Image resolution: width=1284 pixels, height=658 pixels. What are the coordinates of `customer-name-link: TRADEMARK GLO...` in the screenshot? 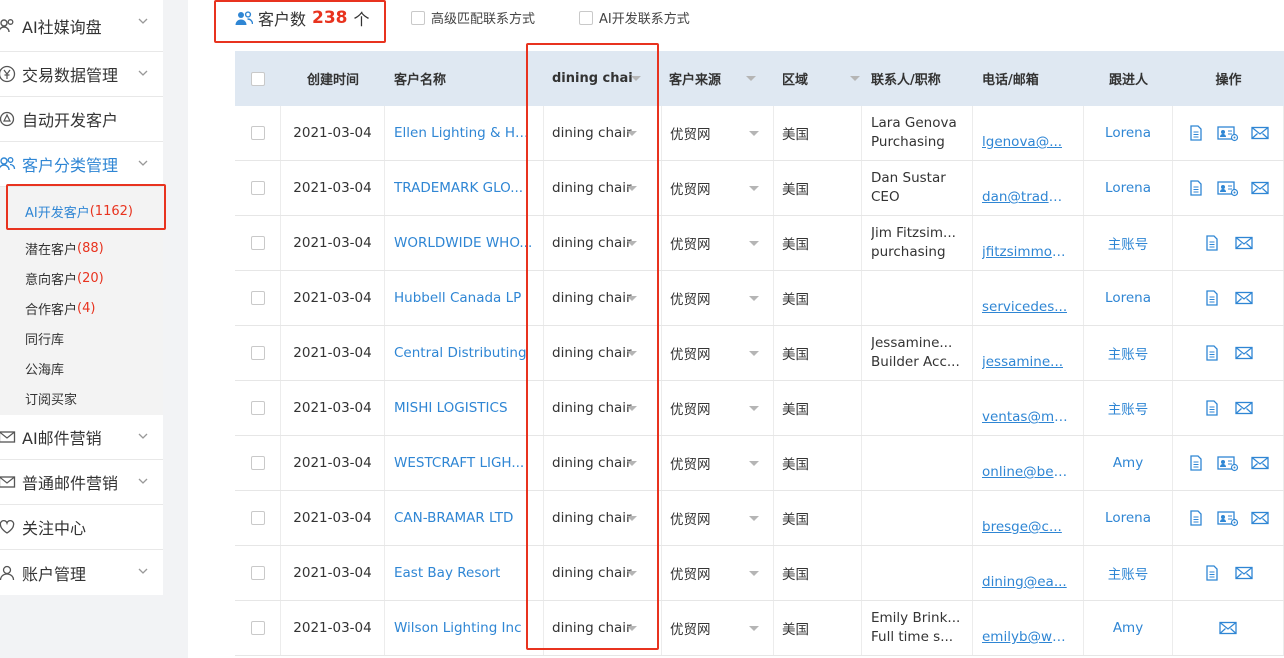 It's located at (458, 188).